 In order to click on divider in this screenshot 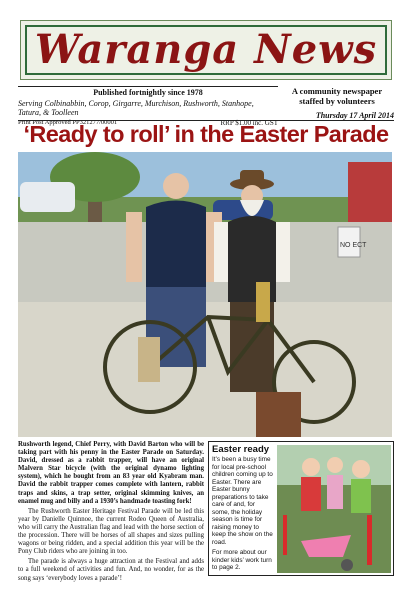, I will do `click(148, 86)`.